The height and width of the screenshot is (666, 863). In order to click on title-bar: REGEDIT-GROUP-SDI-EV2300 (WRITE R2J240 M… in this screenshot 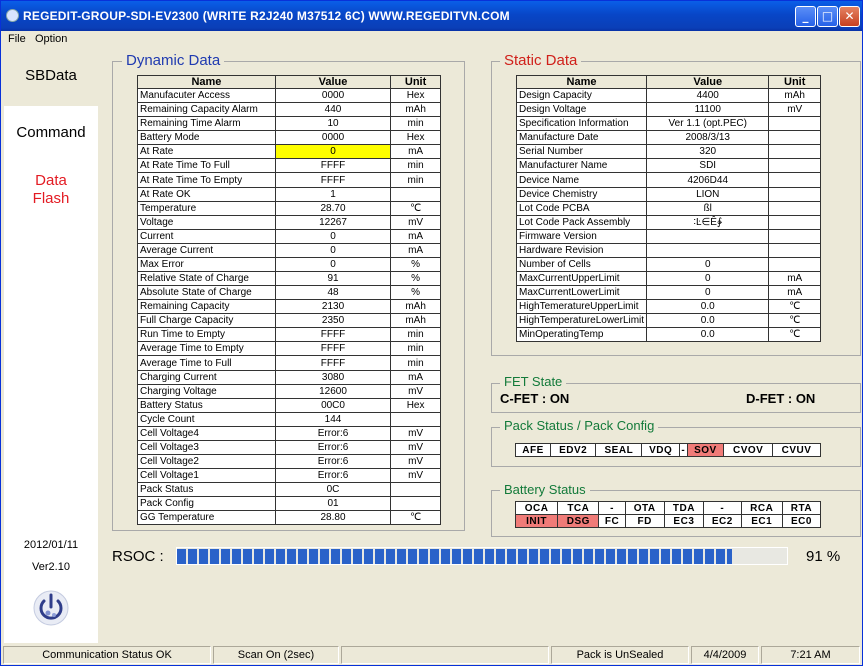, I will do `click(431, 16)`.